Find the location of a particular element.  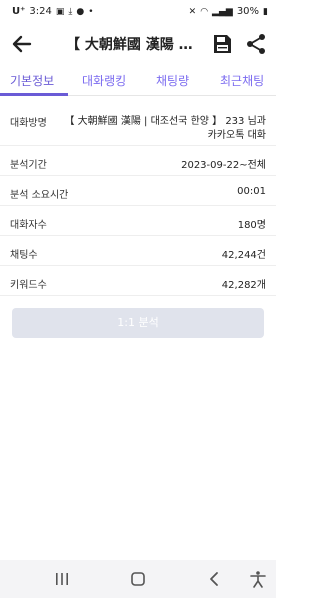

room-value-line2: 카카오톡 대화 is located at coordinates (236, 135).